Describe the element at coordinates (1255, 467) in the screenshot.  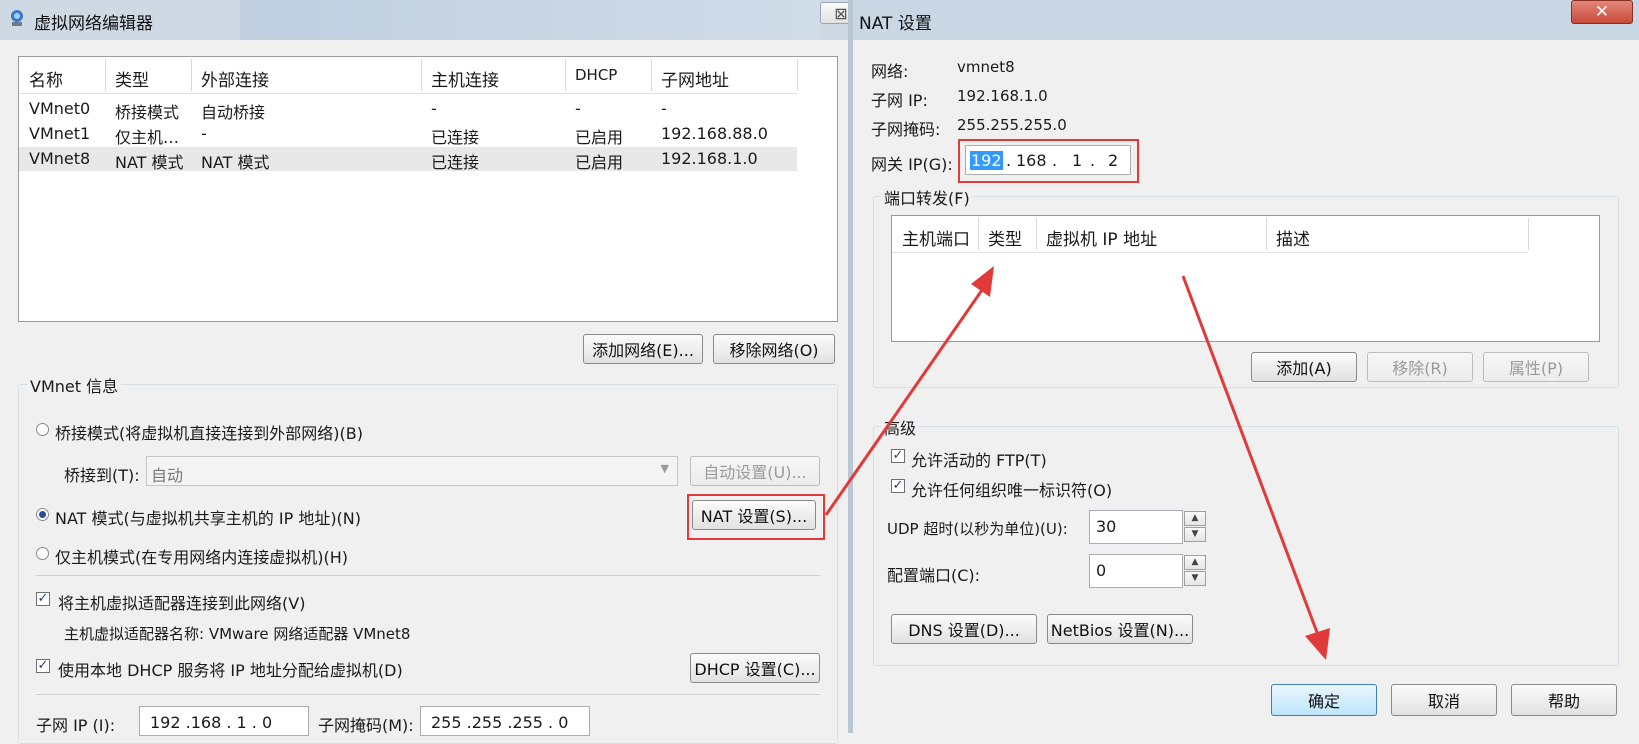
I see `arrow-to-ok` at that location.